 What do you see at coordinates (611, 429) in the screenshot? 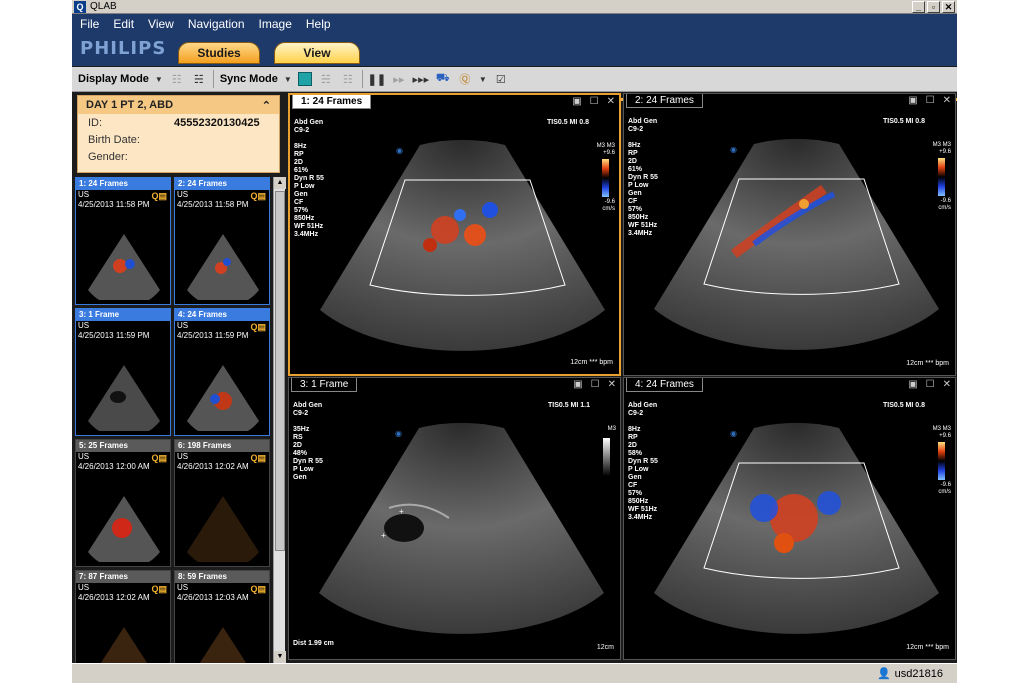
I see `grayscale-label: M3` at bounding box center [611, 429].